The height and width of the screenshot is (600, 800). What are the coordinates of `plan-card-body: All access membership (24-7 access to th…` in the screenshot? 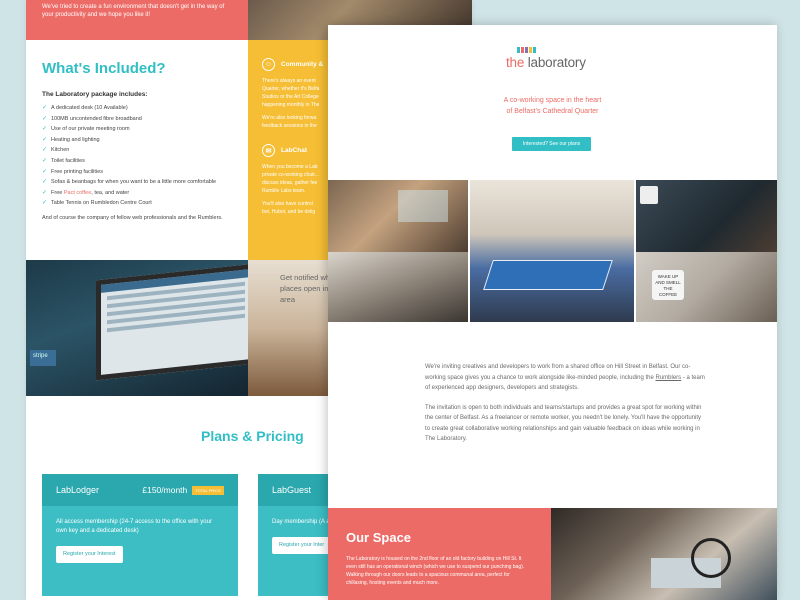 It's located at (140, 540).